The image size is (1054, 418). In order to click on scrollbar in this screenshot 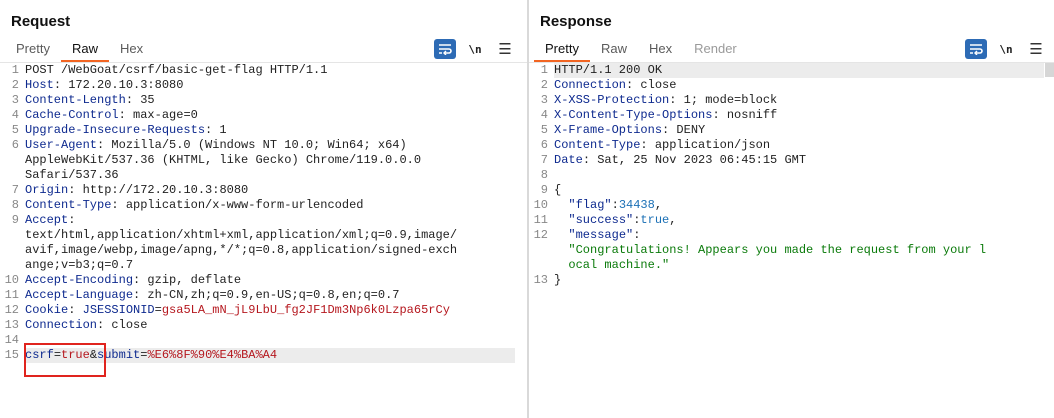, I will do `click(1049, 70)`.